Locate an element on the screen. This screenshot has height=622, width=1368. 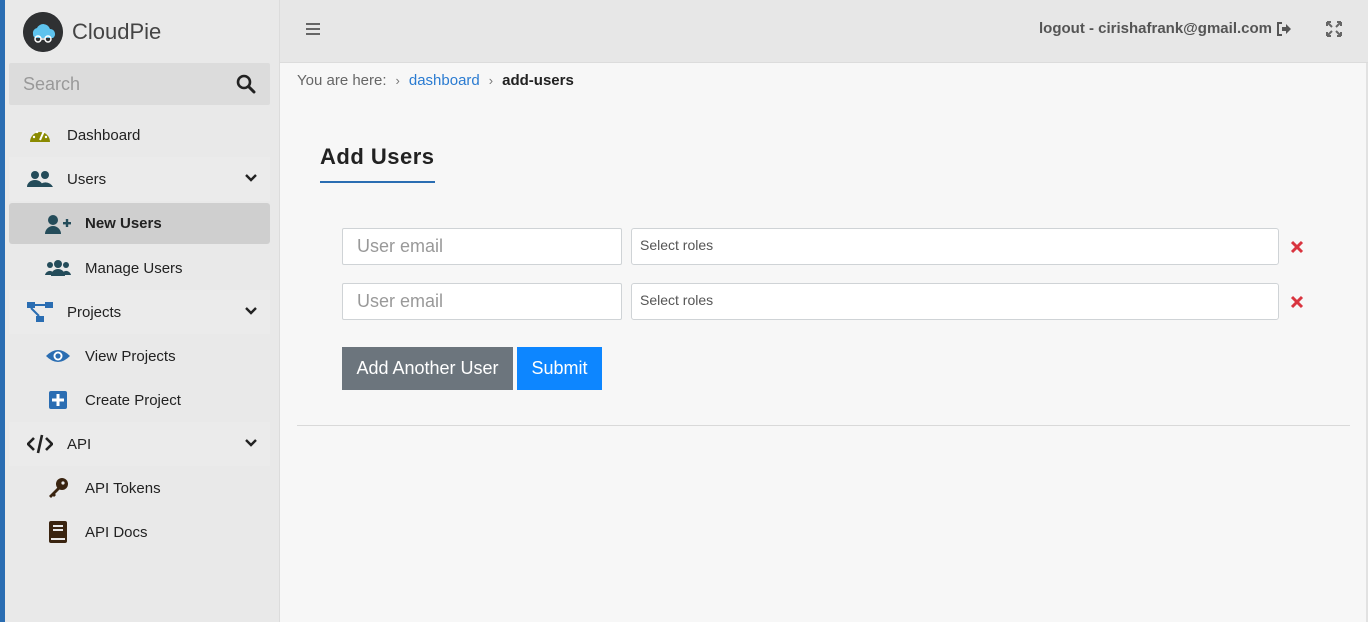
sidebar-item-manage-users: Manage Users is located at coordinates (139, 268).